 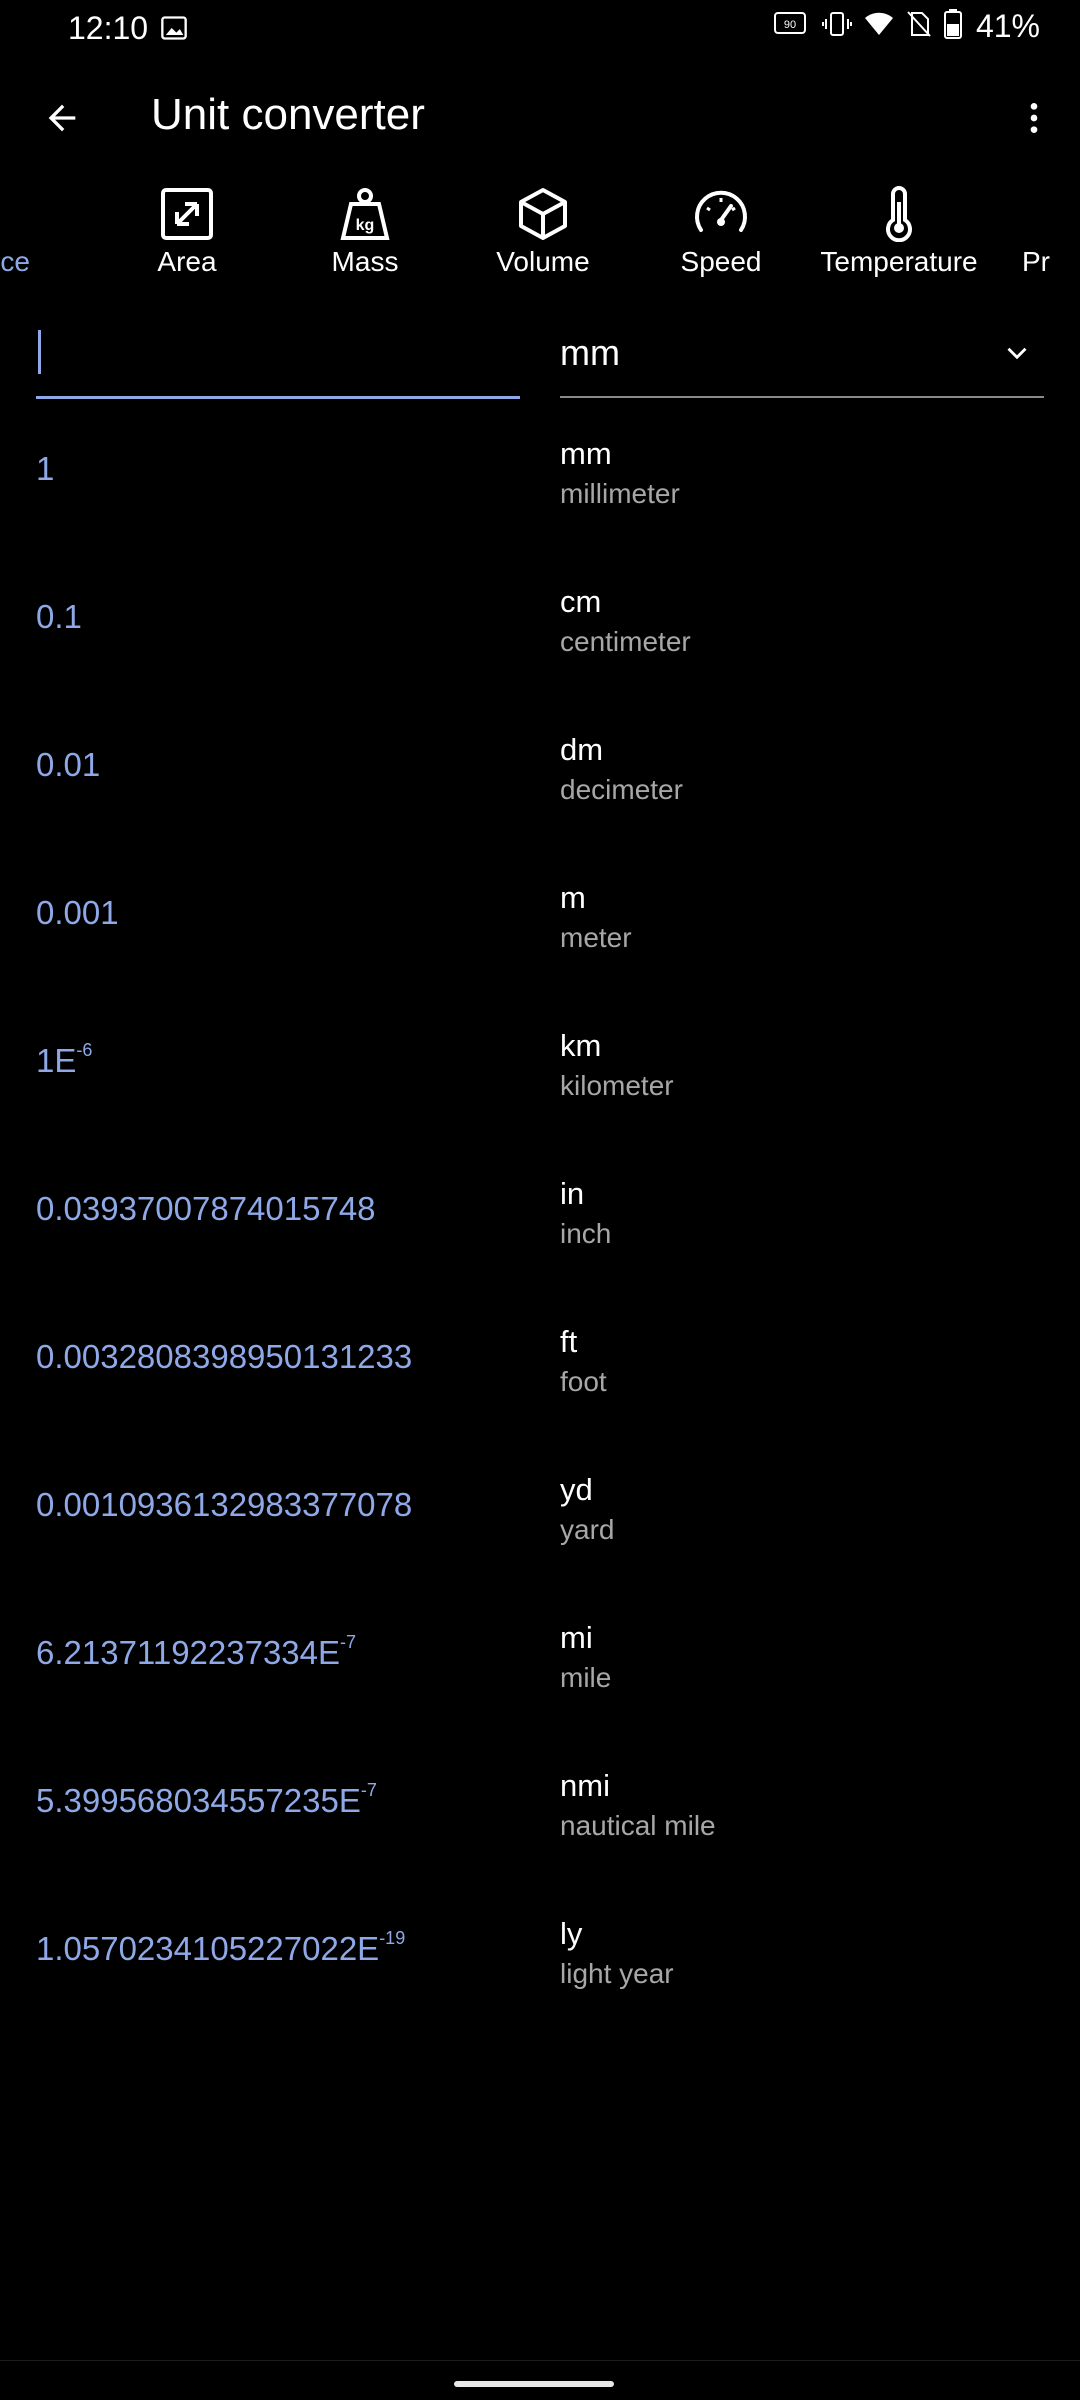 I want to click on unit-abbr: m, so click(x=573, y=897).